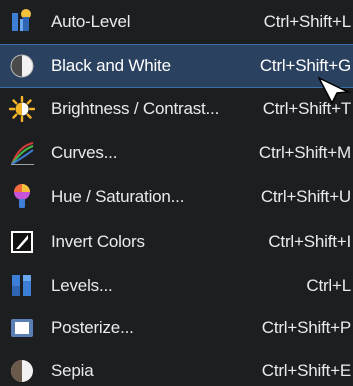  I want to click on posterize-icon, so click(22, 328).